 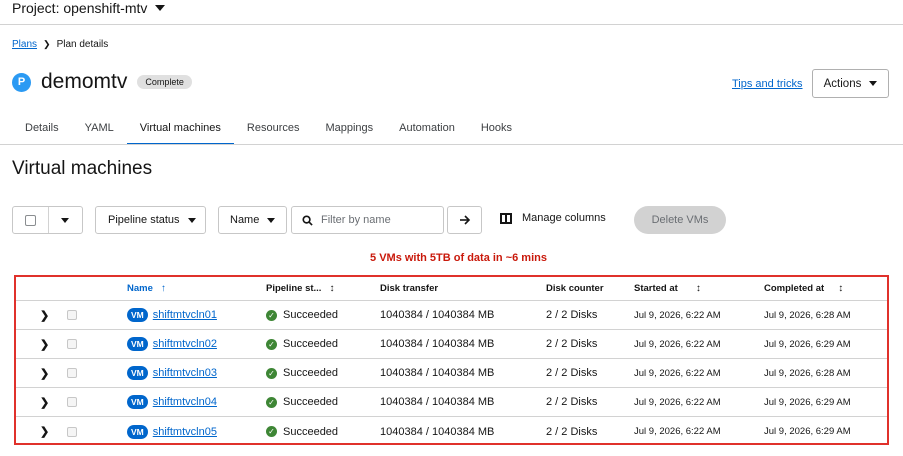 I want to click on delete-vms-button: Delete VMs, so click(x=680, y=220).